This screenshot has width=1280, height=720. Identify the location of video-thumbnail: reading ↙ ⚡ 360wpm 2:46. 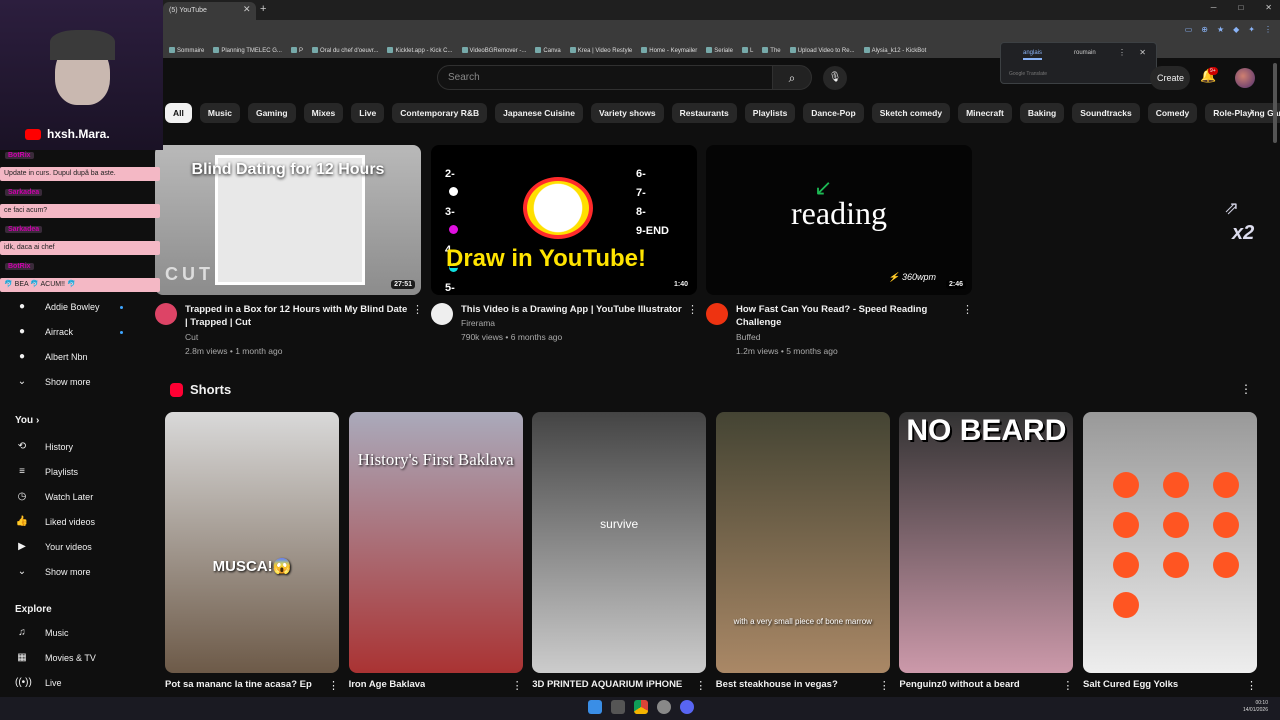
(839, 220).